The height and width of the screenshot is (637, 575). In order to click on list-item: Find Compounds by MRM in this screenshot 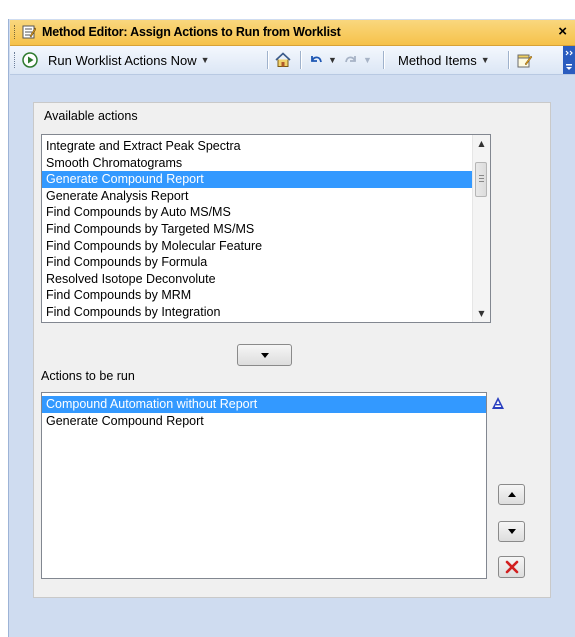, I will do `click(257, 295)`.